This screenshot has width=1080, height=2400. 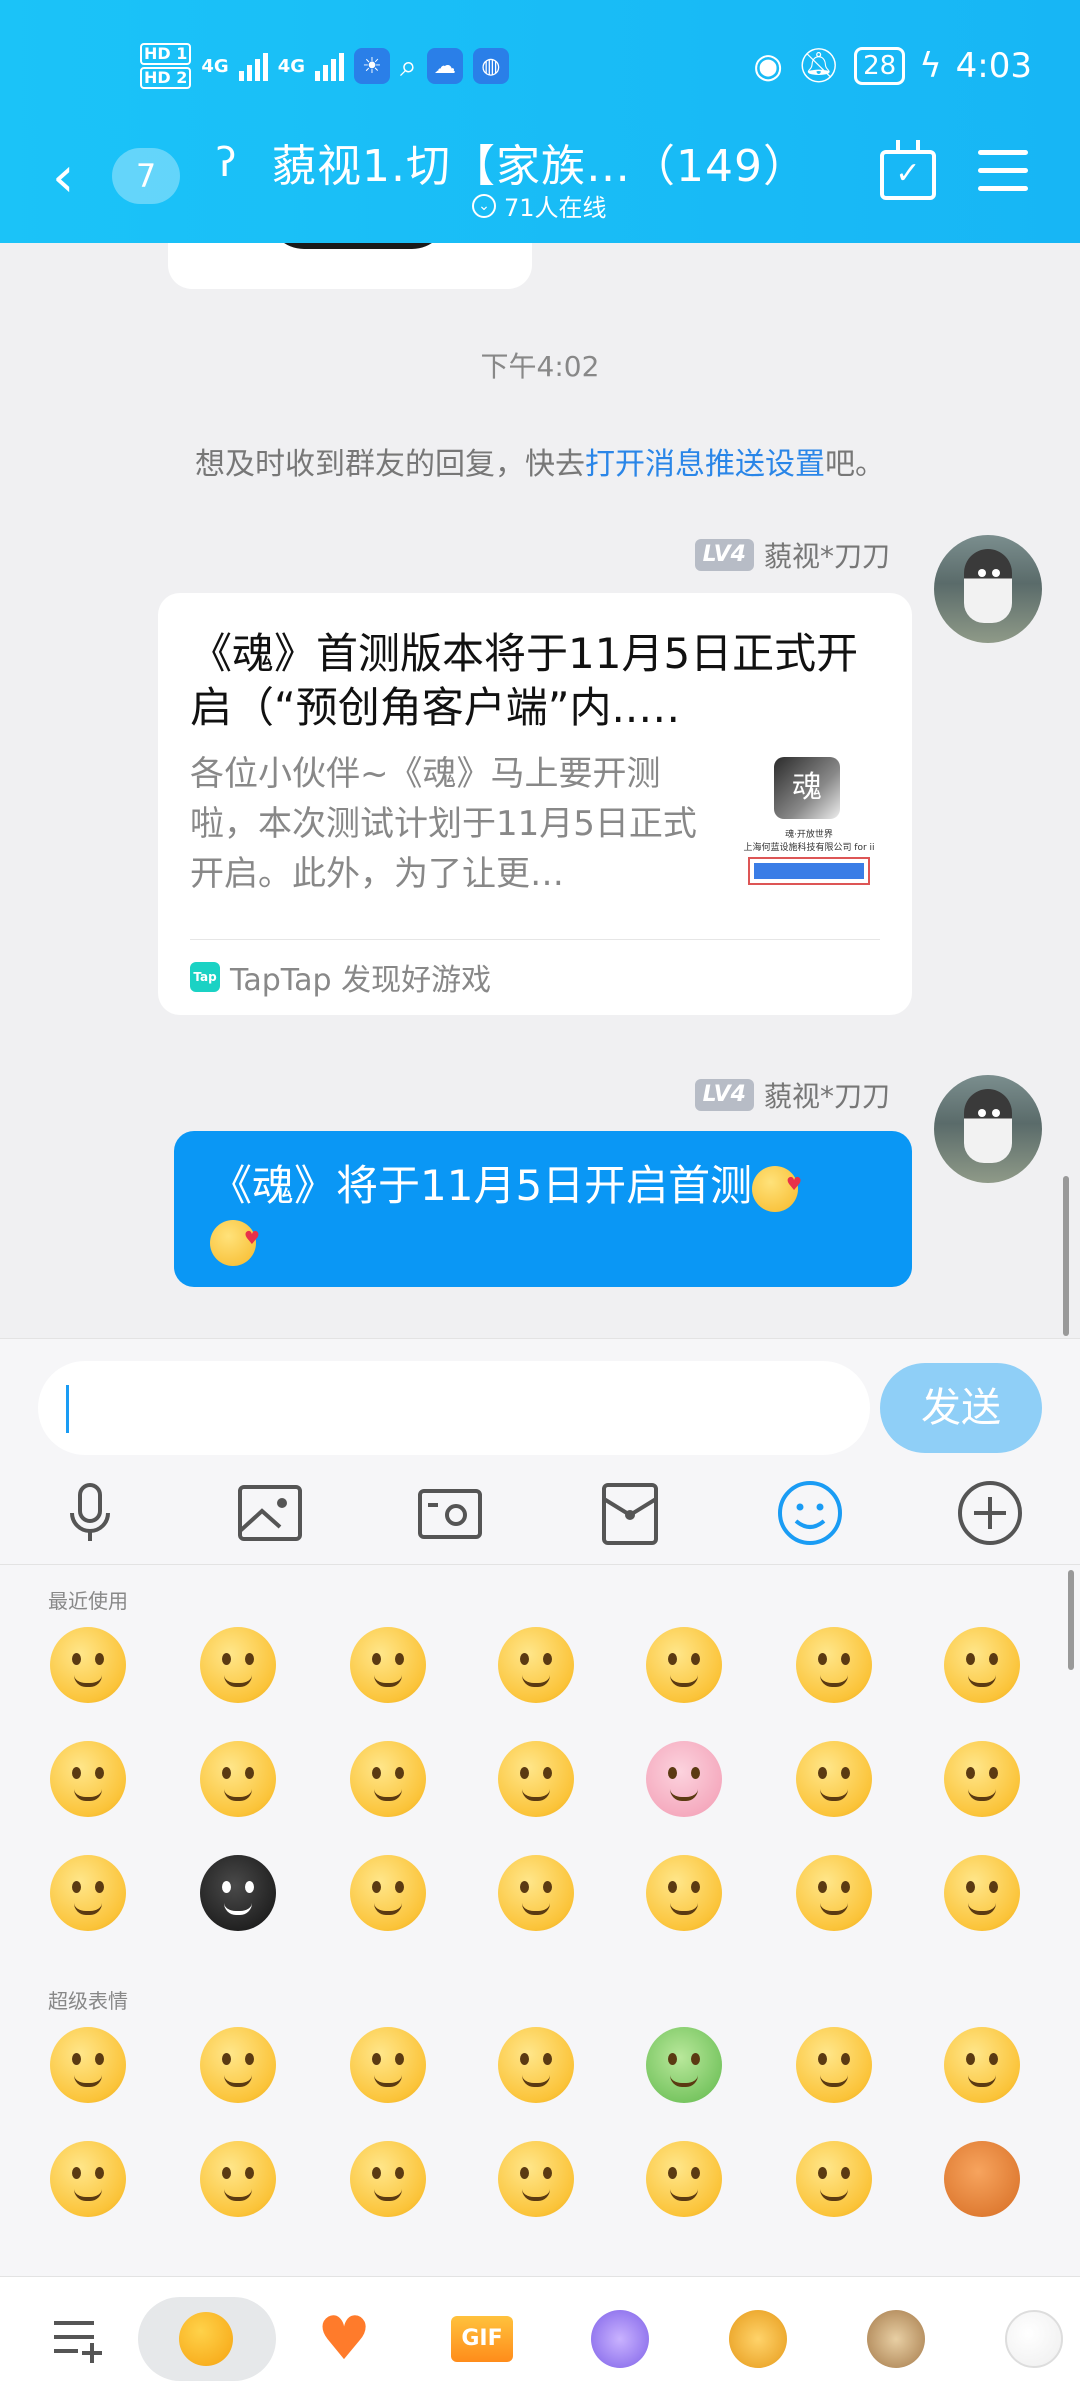 What do you see at coordinates (961, 1408) in the screenshot?
I see `send-button: 发送` at bounding box center [961, 1408].